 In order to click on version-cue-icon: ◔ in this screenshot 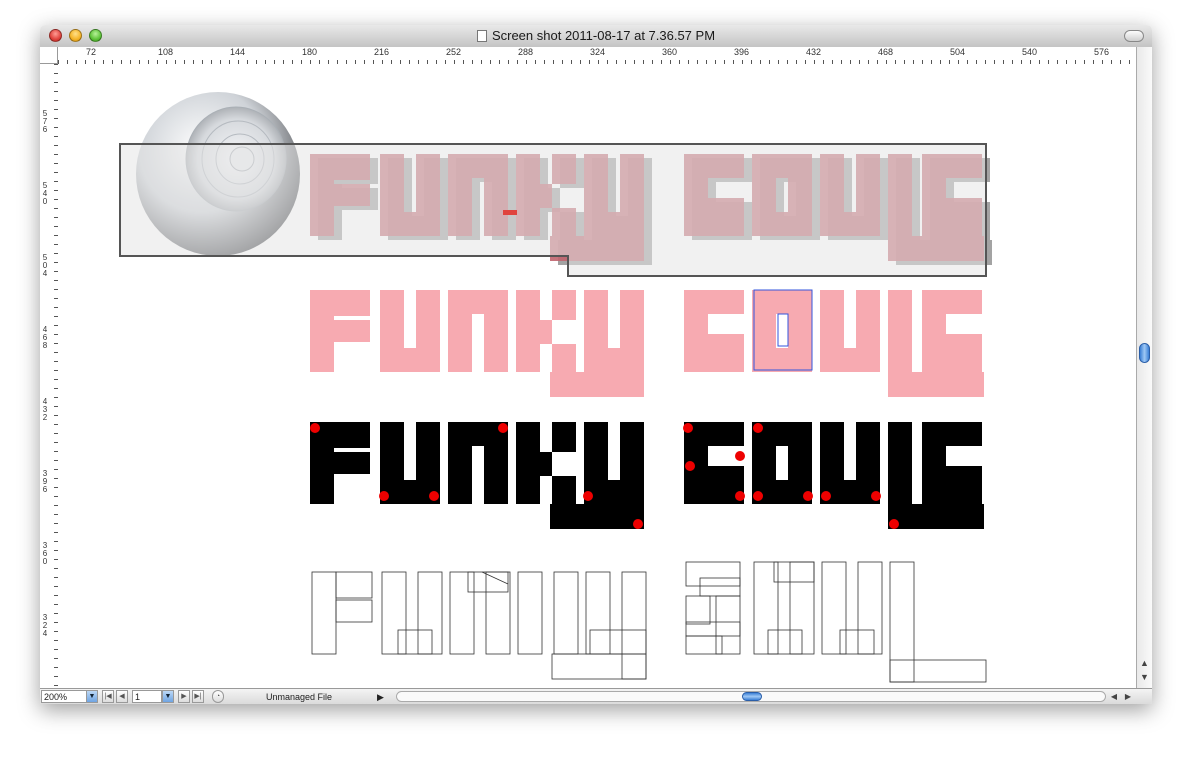, I will do `click(218, 696)`.